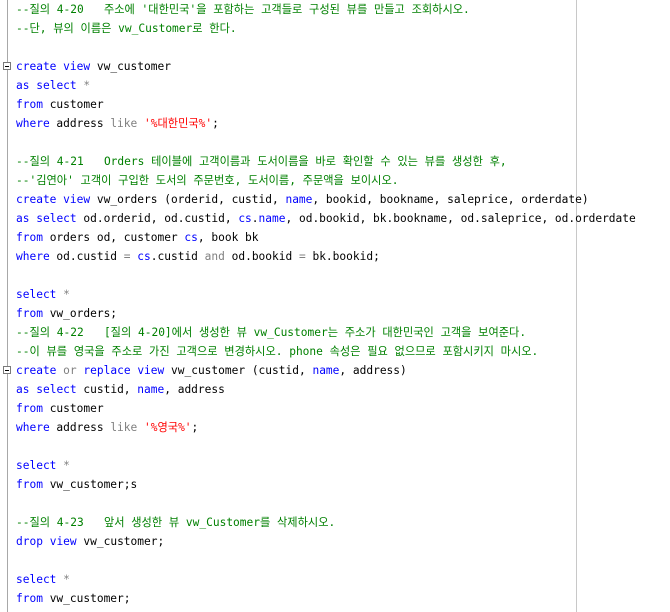  Describe the element at coordinates (194, 389) in the screenshot. I see `code-token: , address` at that location.